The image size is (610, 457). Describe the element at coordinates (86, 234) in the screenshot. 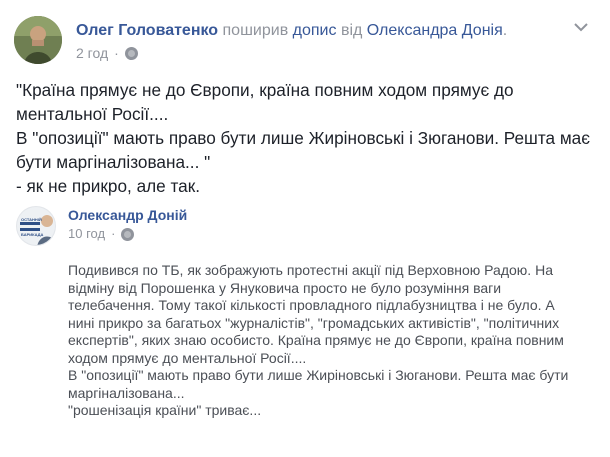

I see `shared-post-timestamp: 10 год` at that location.